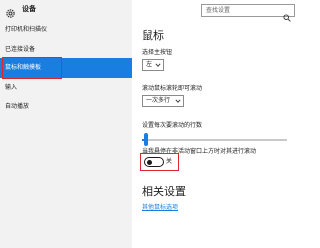 The width and height of the screenshot is (320, 248). What do you see at coordinates (149, 64) in the screenshot?
I see `dropdown-value: 左` at bounding box center [149, 64].